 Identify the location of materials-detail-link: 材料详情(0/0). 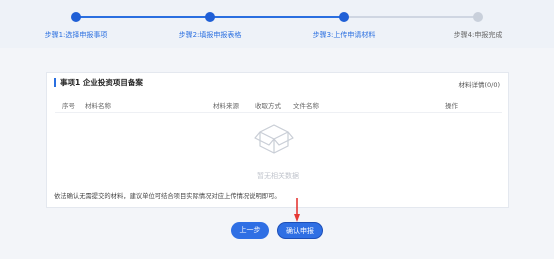
(479, 84).